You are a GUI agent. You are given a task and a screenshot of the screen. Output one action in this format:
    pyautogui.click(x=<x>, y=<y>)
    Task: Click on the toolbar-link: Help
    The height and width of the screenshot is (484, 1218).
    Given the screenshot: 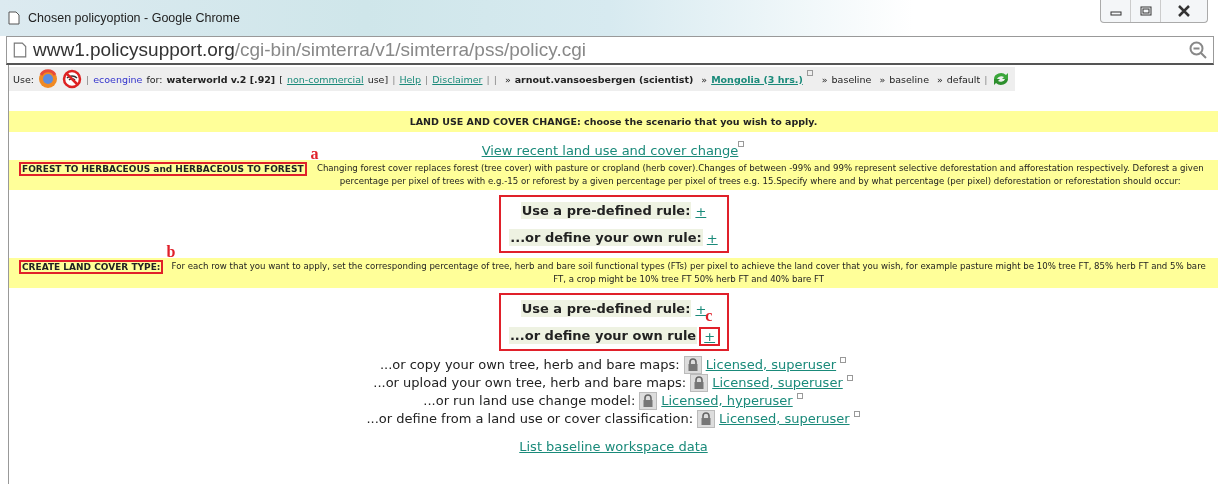 What is the action you would take?
    pyautogui.click(x=410, y=79)
    